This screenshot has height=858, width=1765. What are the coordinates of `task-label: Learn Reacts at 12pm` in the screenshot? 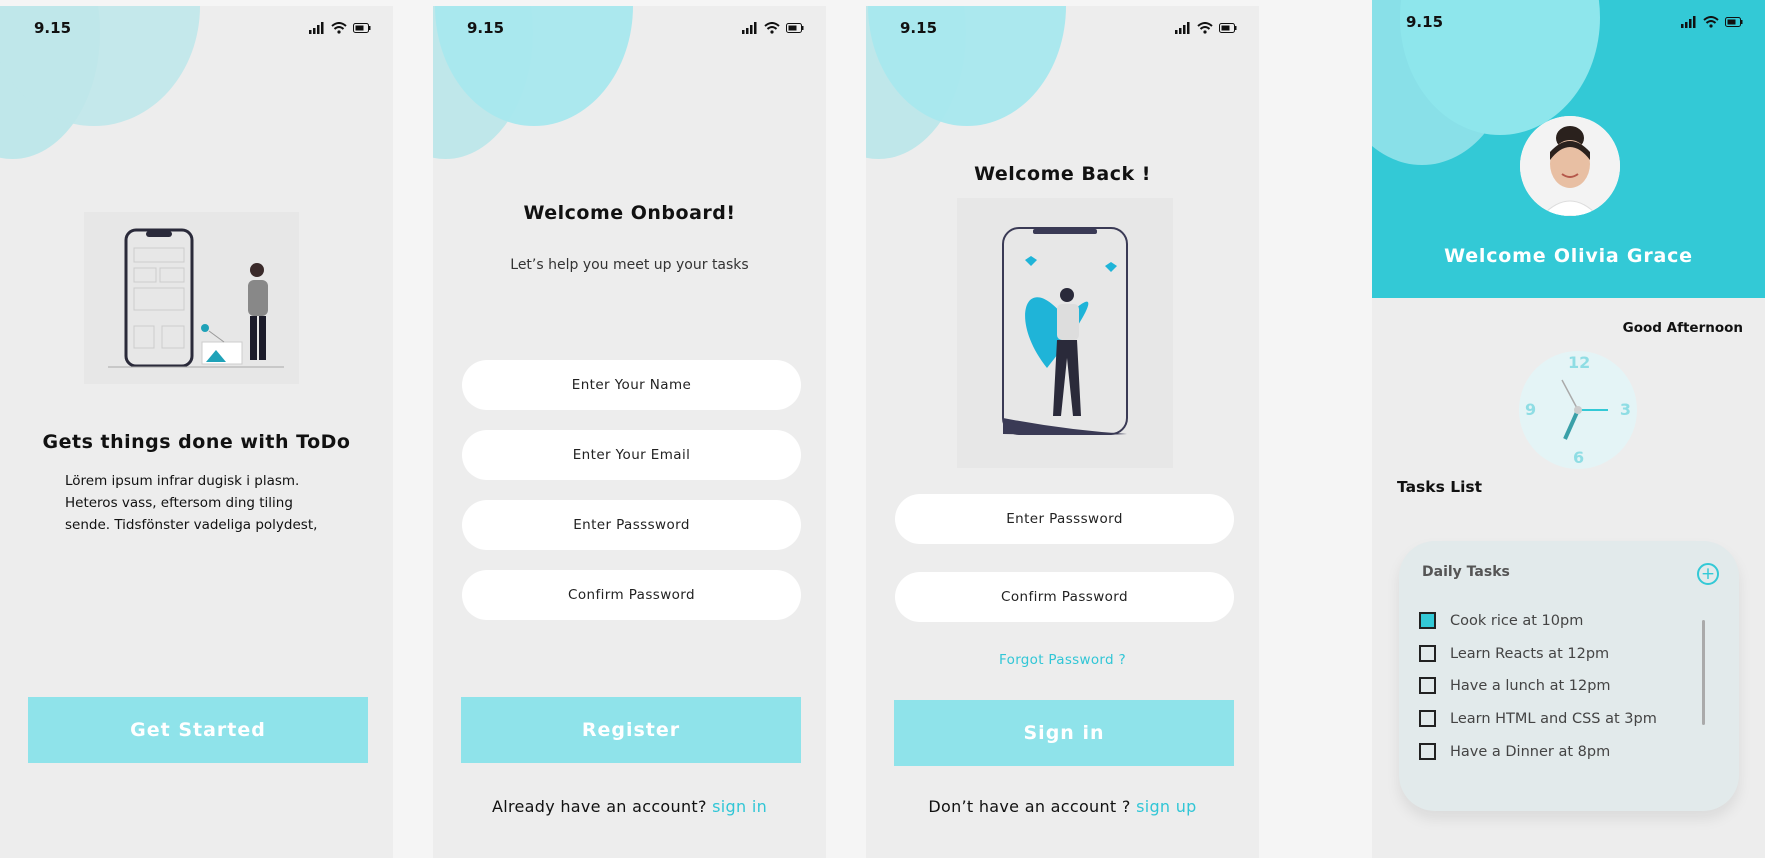 It's located at (1530, 653).